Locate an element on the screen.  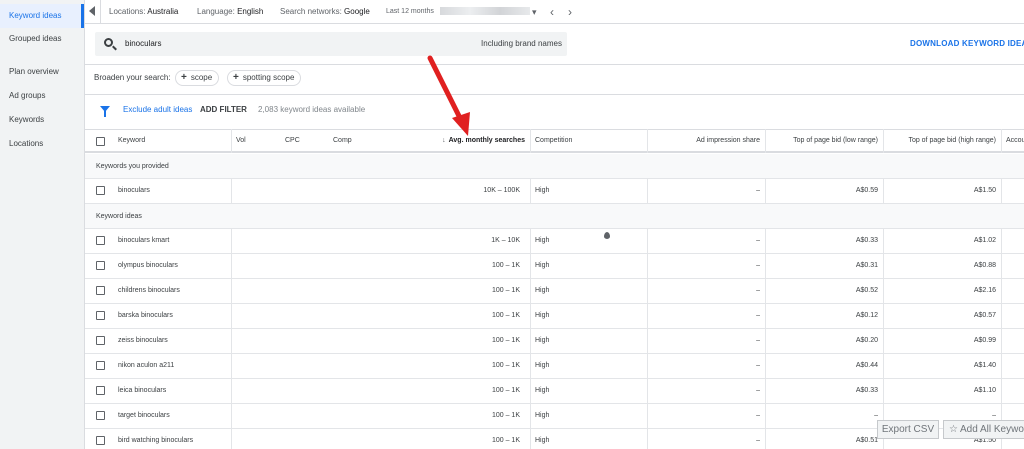
keyword-cell: target binoculars is located at coordinates (144, 415).